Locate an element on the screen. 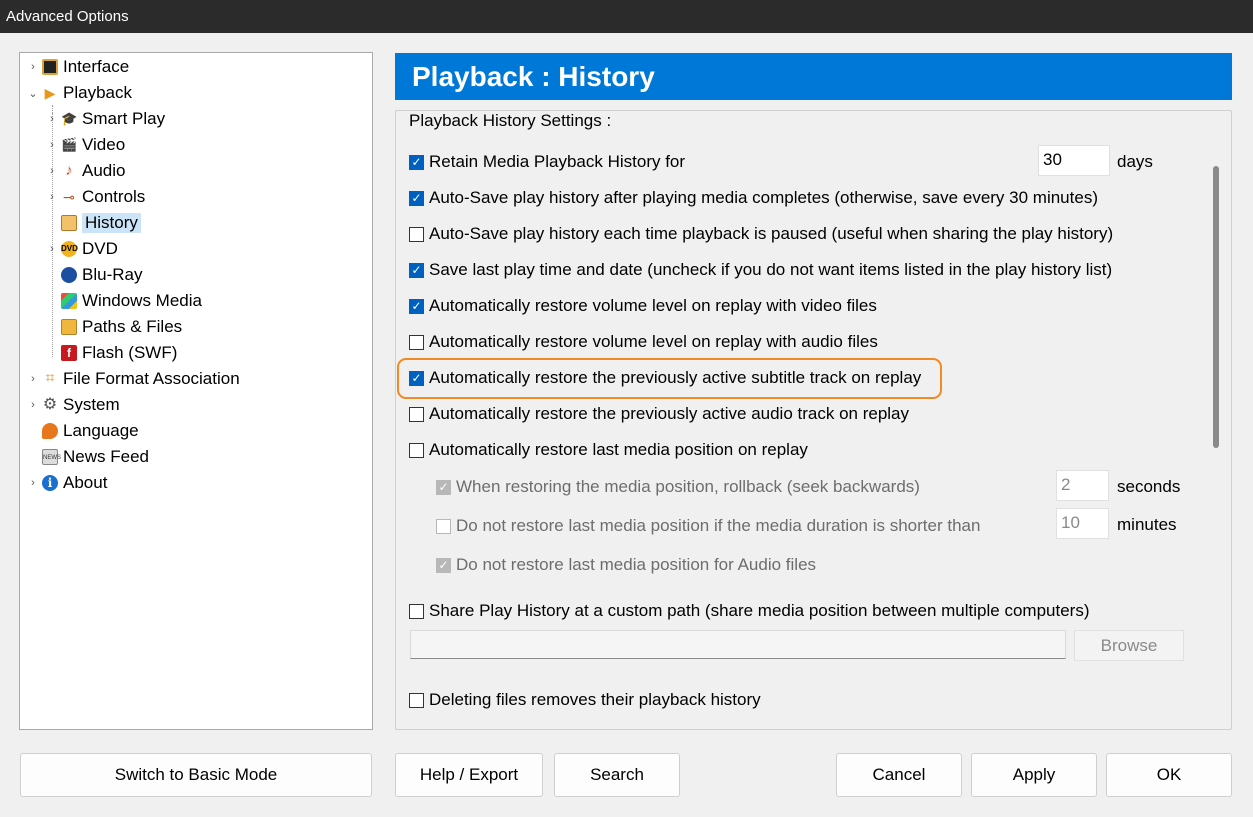 This screenshot has width=1253, height=817. tree-item-file-format: › ⌗ File Format Association is located at coordinates (134, 379).